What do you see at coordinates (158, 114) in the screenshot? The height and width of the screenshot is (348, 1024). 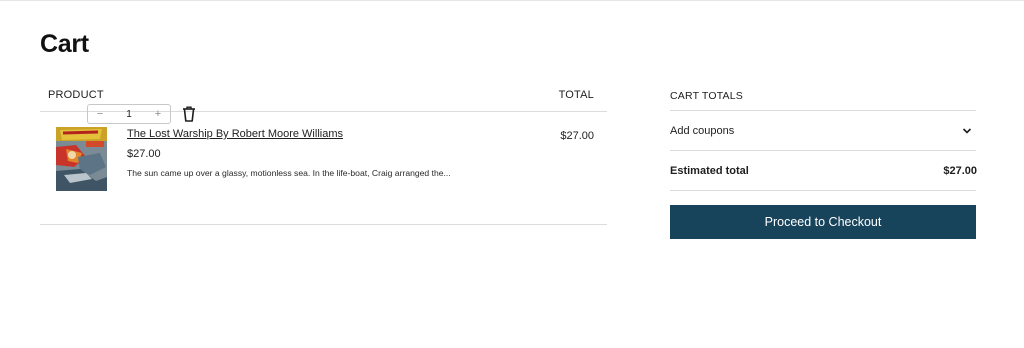 I see `quantity-increment-button: +` at bounding box center [158, 114].